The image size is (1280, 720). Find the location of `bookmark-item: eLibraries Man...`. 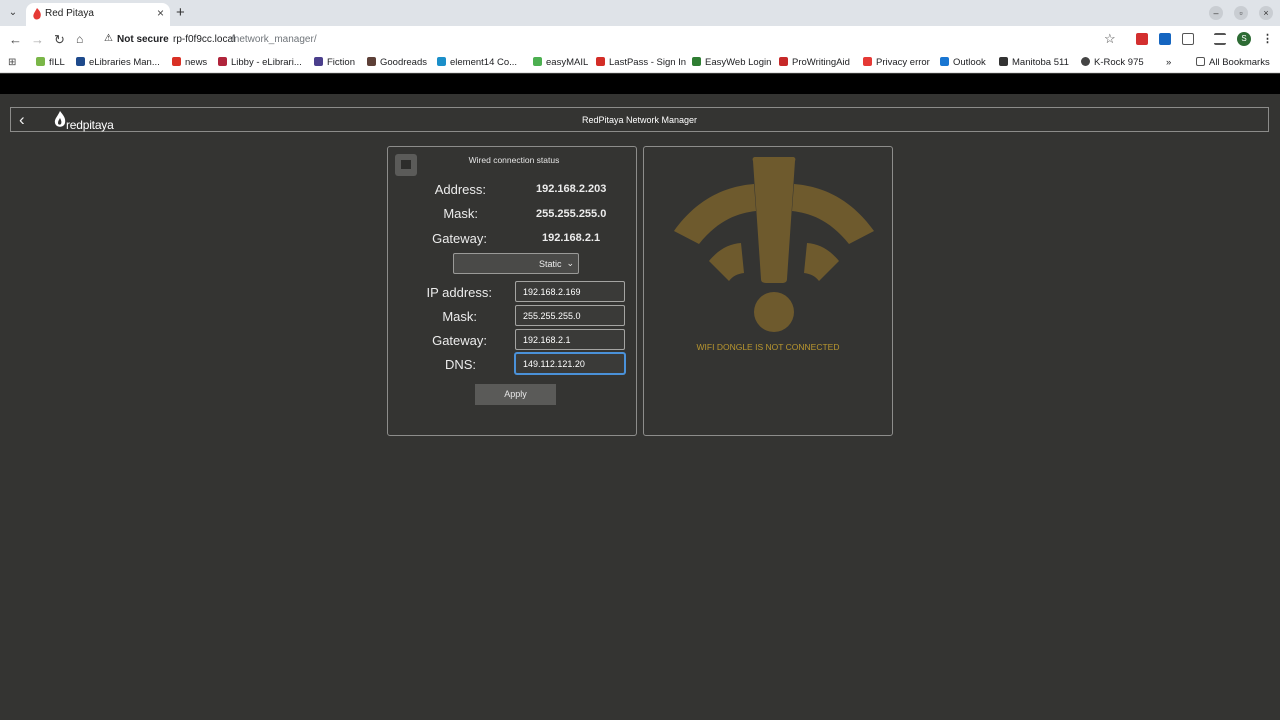

bookmark-item: eLibraries Man... is located at coordinates (118, 62).